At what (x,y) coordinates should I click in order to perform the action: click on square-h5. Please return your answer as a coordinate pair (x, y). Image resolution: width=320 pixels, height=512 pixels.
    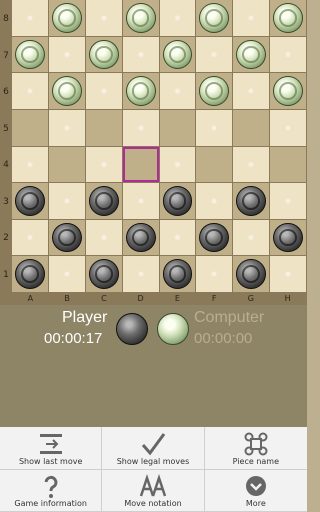
    Looking at the image, I should click on (288, 127).